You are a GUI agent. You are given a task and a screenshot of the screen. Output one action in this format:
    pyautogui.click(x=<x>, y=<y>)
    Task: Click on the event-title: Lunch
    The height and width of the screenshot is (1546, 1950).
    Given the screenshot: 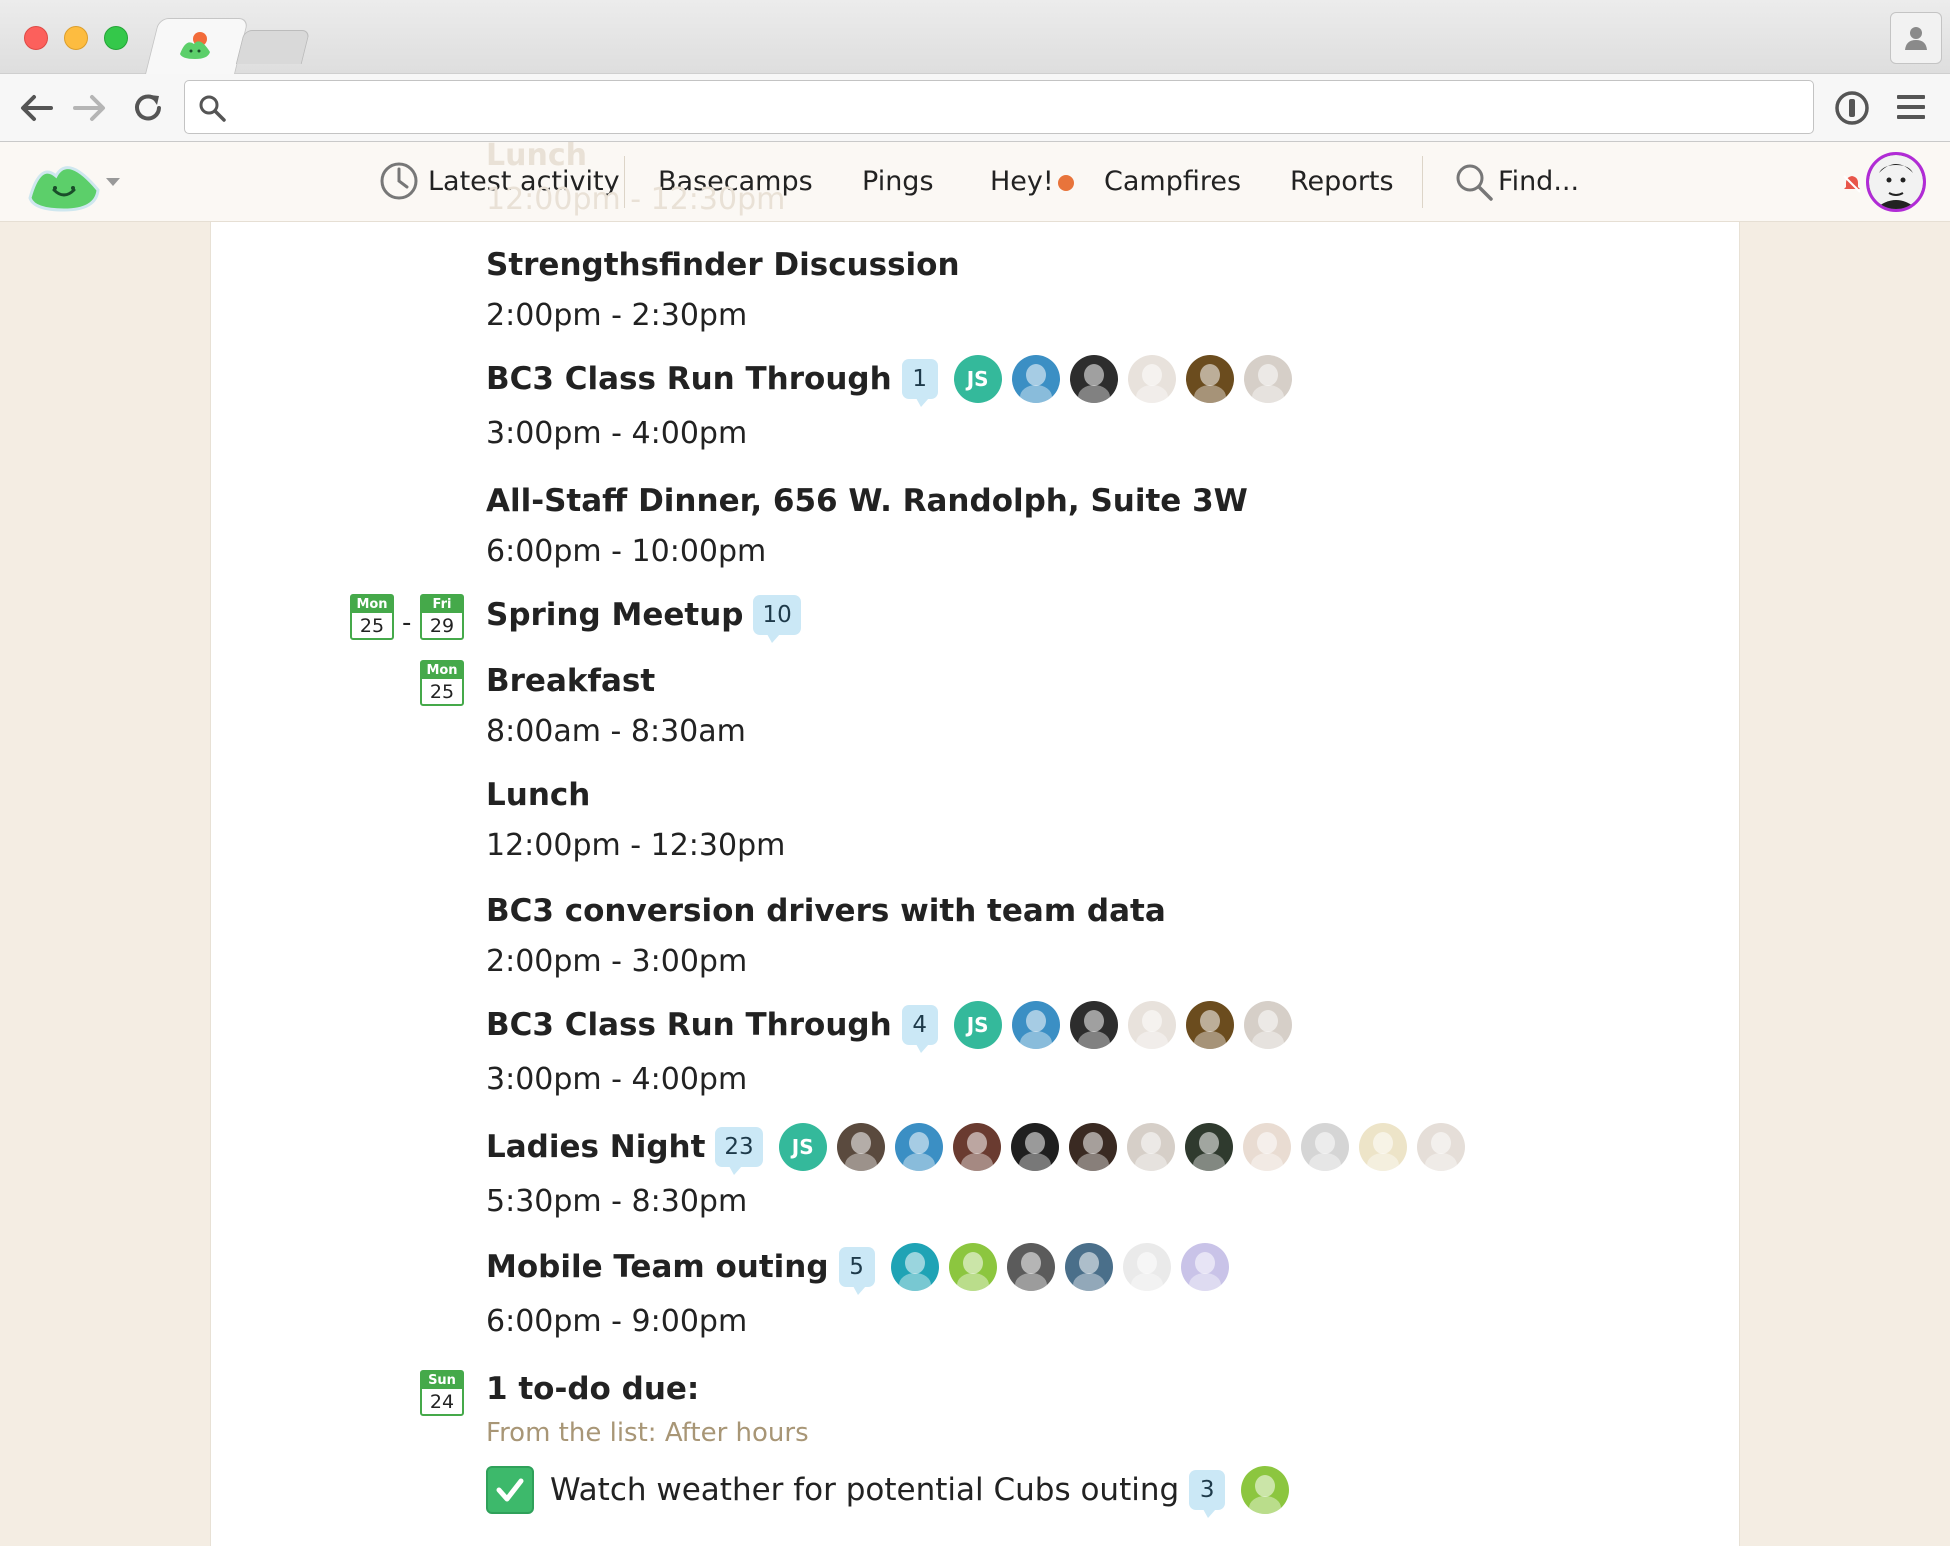 What is the action you would take?
    pyautogui.click(x=538, y=795)
    